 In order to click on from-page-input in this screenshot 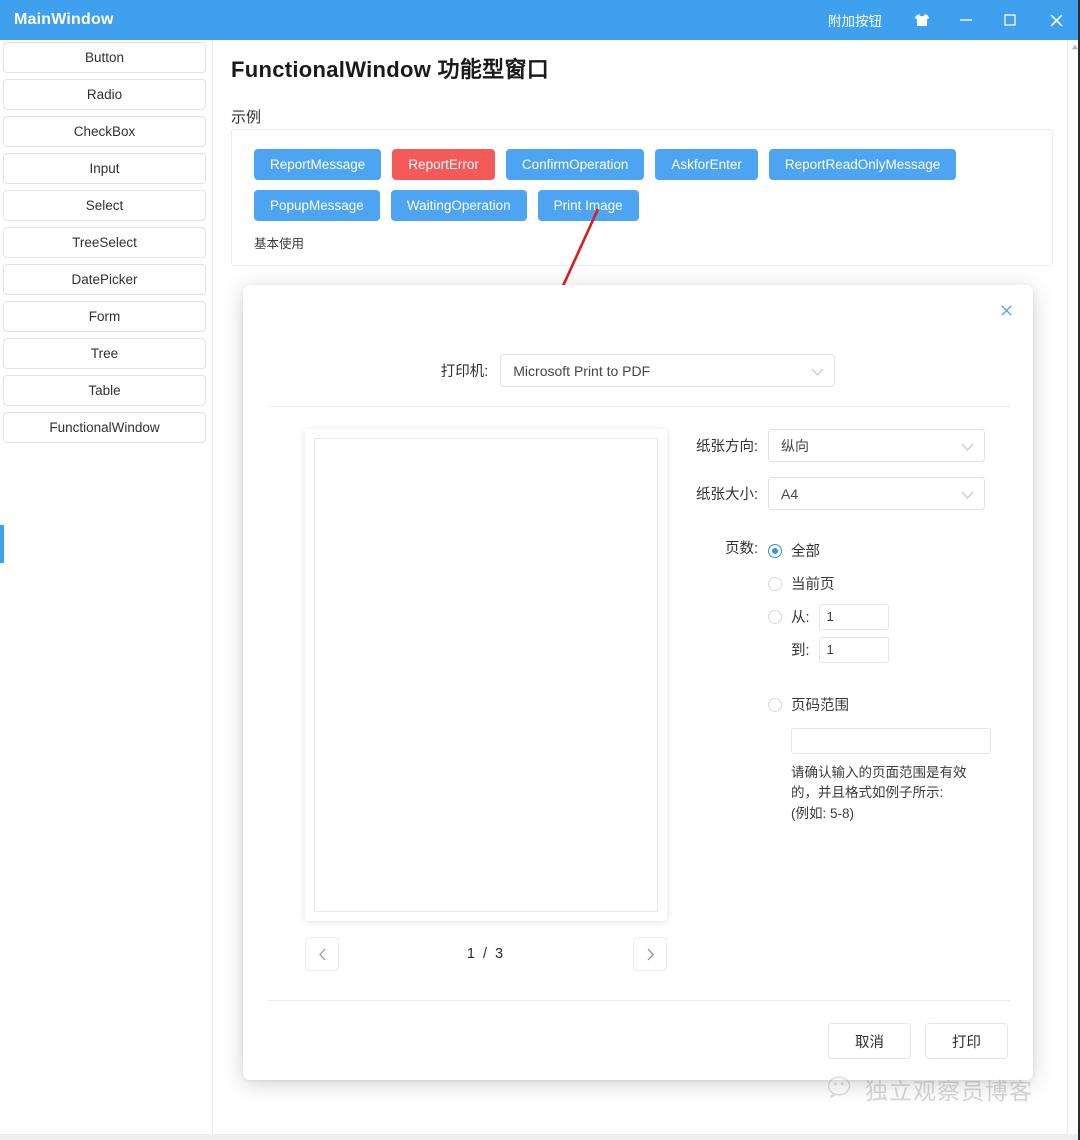, I will do `click(853, 616)`.